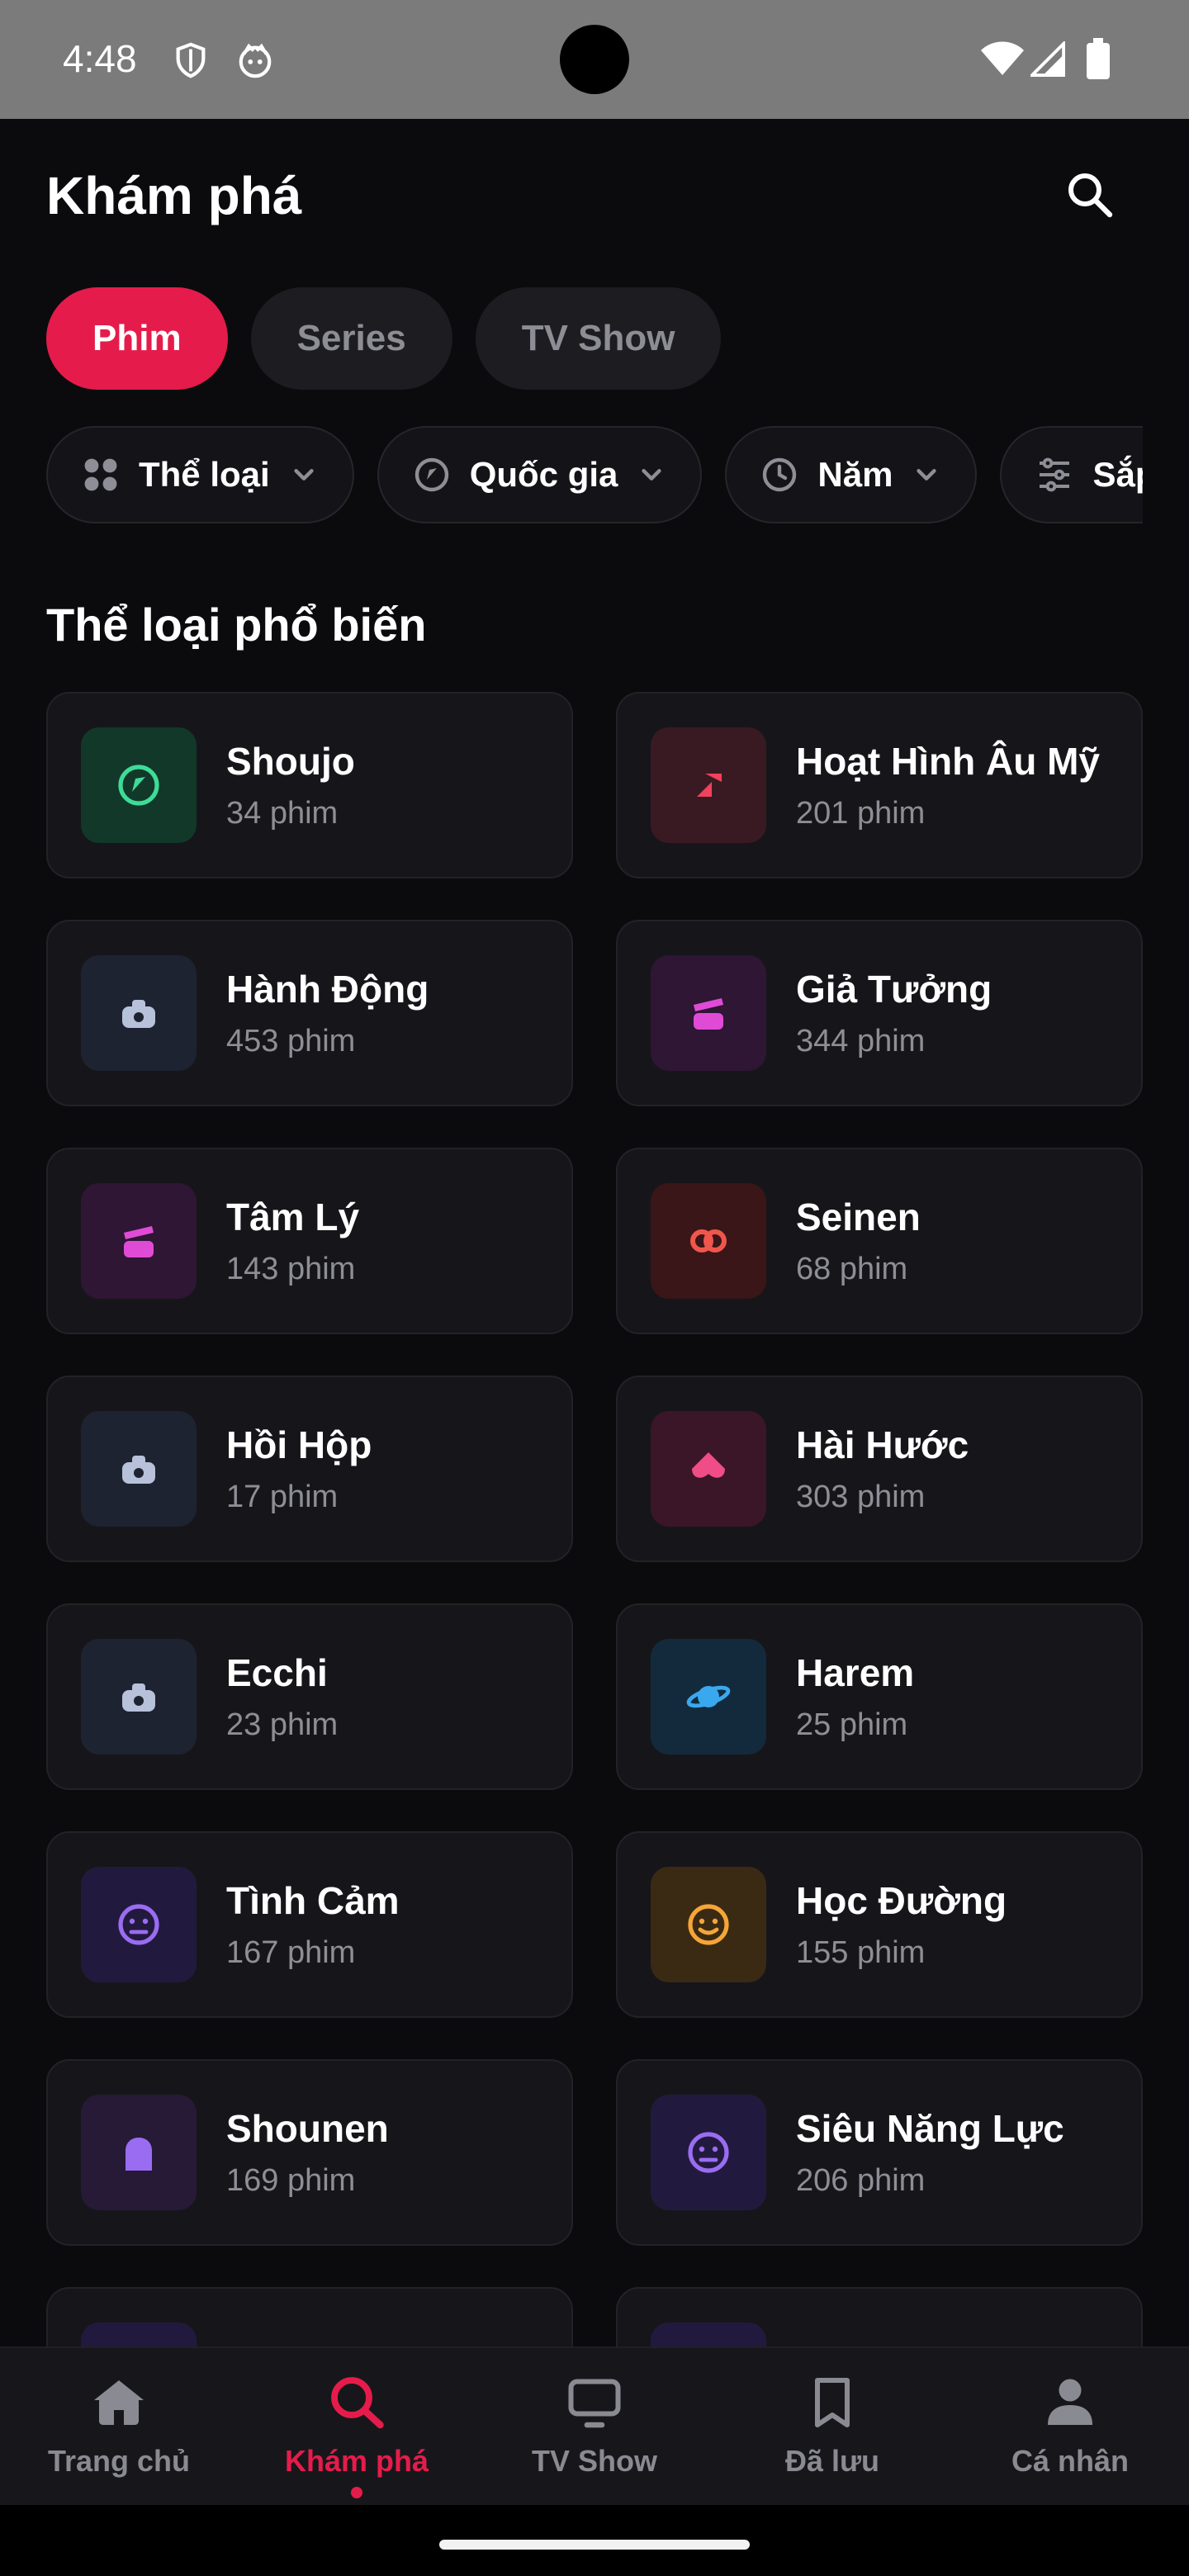  I want to click on genre-count: 143 phim, so click(291, 1269).